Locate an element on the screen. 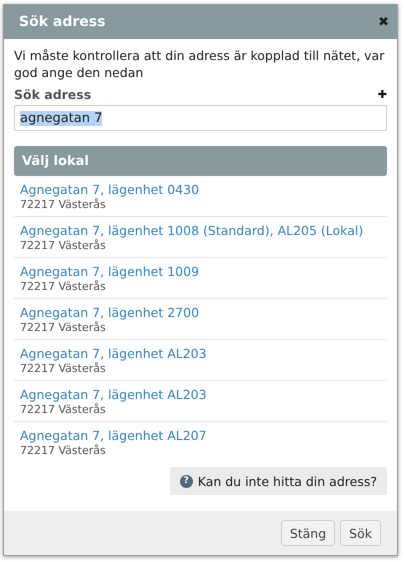 The width and height of the screenshot is (404, 562). field-label: Sök adress is located at coordinates (53, 94).